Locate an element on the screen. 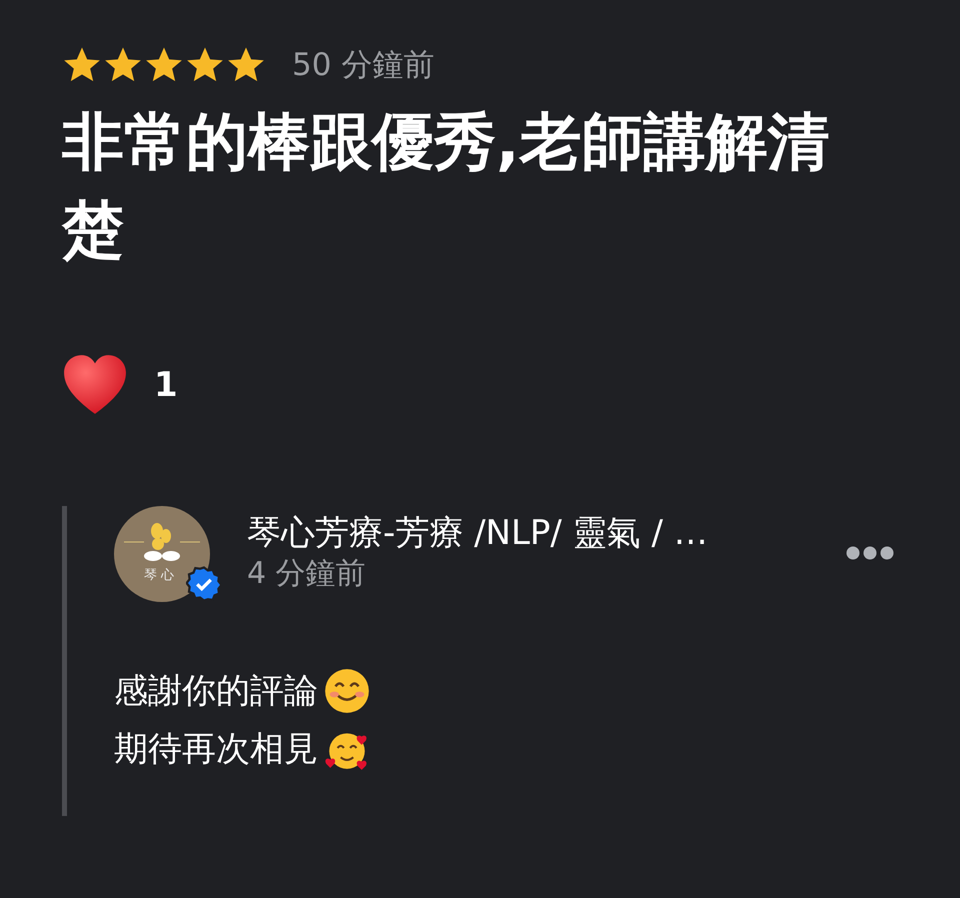  avatar-text: 琴 心 is located at coordinates (159, 575).